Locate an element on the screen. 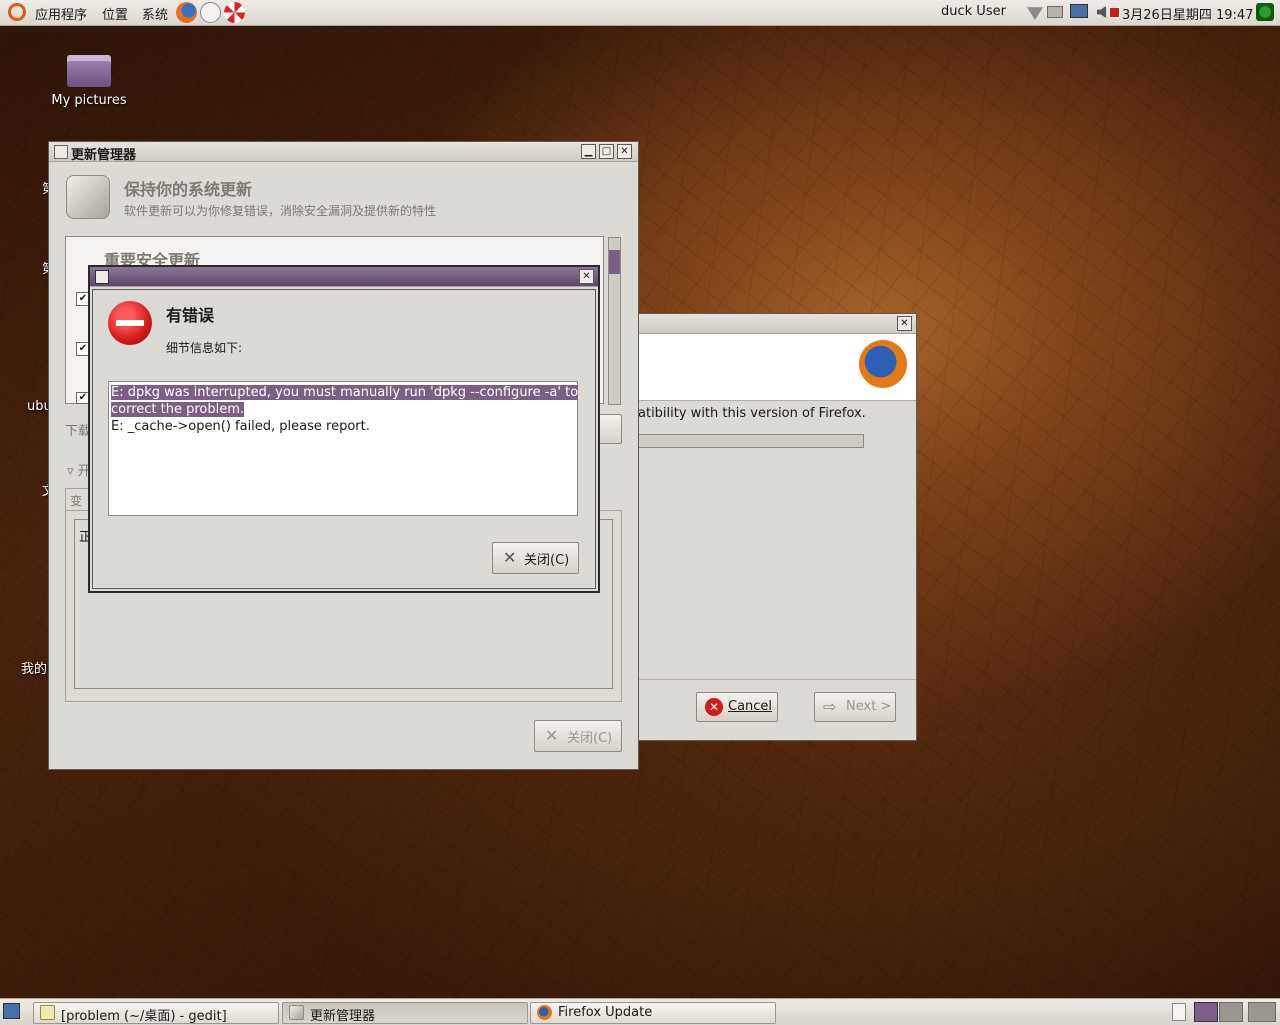 Image resolution: width=1280 pixels, height=1025 pixels. update-manager-titlebar: 更新管理器 ▁ □ ✕ is located at coordinates (343, 152).